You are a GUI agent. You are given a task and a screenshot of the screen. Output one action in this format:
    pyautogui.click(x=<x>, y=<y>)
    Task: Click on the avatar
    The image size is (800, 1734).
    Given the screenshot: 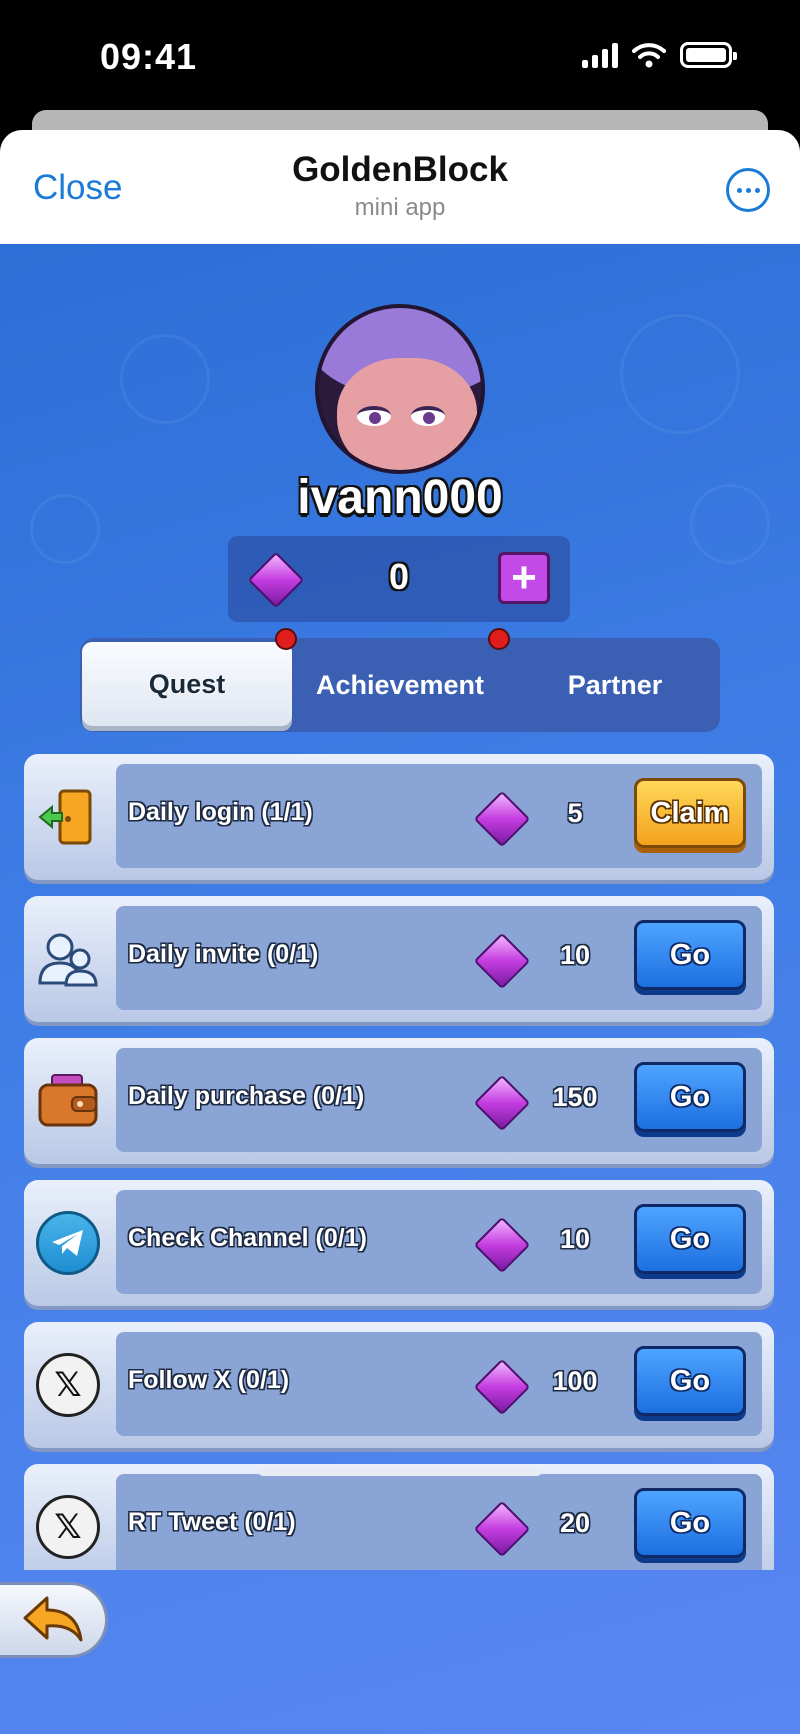 What is the action you would take?
    pyautogui.click(x=400, y=389)
    